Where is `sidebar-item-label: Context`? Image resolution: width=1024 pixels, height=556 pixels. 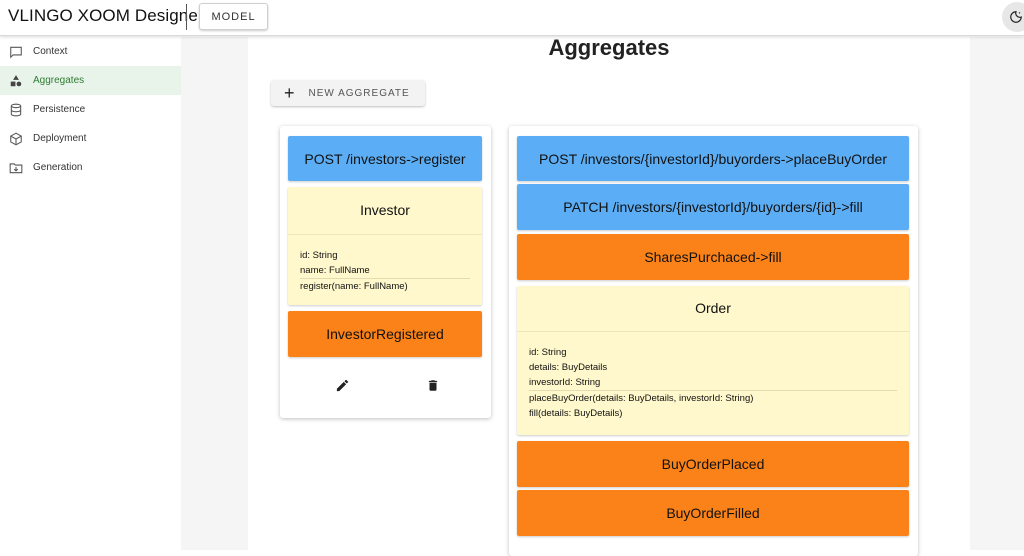 sidebar-item-label: Context is located at coordinates (50, 51).